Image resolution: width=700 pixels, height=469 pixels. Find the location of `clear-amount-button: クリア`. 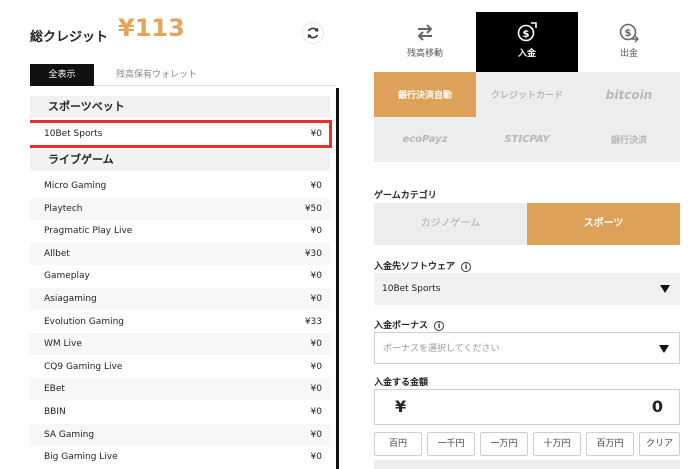

clear-amount-button: クリア is located at coordinates (659, 444).